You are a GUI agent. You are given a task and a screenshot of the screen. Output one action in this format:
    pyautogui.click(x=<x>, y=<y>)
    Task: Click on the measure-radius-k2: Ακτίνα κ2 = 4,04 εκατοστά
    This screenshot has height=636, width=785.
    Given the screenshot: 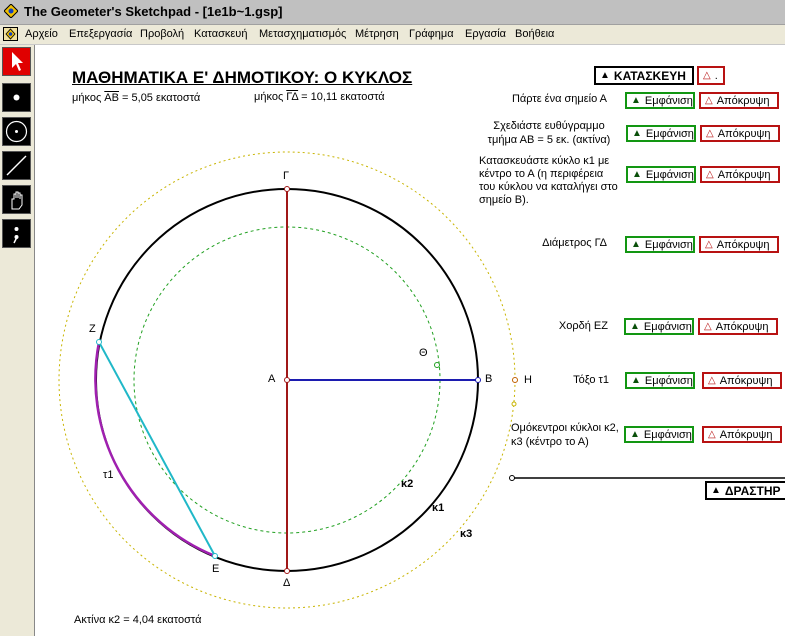 What is the action you would take?
    pyautogui.click(x=137, y=620)
    